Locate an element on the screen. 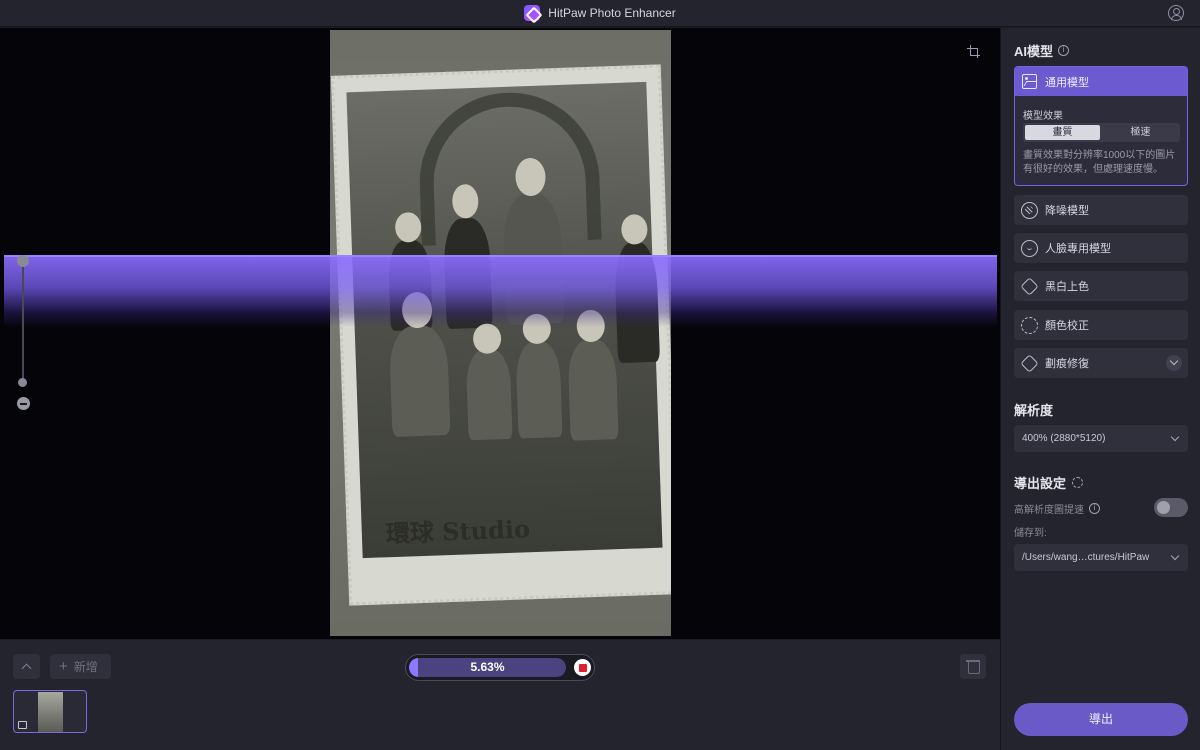 The width and height of the screenshot is (1200, 750). stop-processing-button is located at coordinates (582, 667).